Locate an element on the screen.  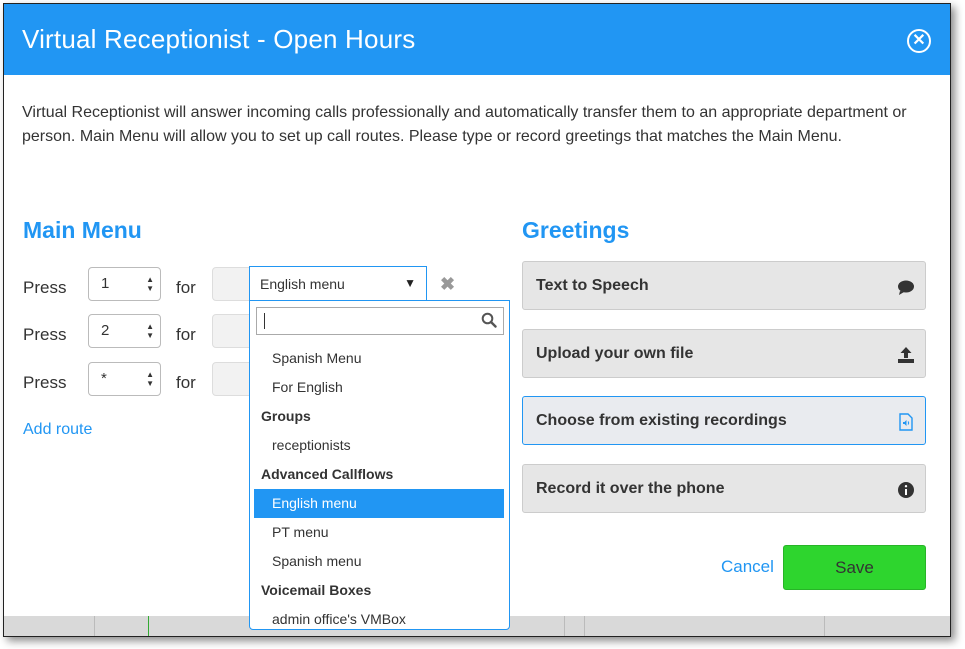
greeting-option-label: Upload your own file is located at coordinates (615, 353).